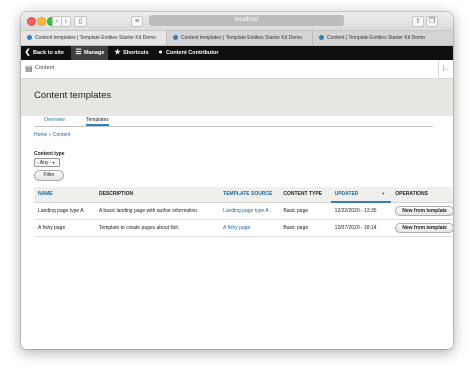 The height and width of the screenshot is (376, 474). What do you see at coordinates (49, 175) in the screenshot?
I see `filter-button: Filter` at bounding box center [49, 175].